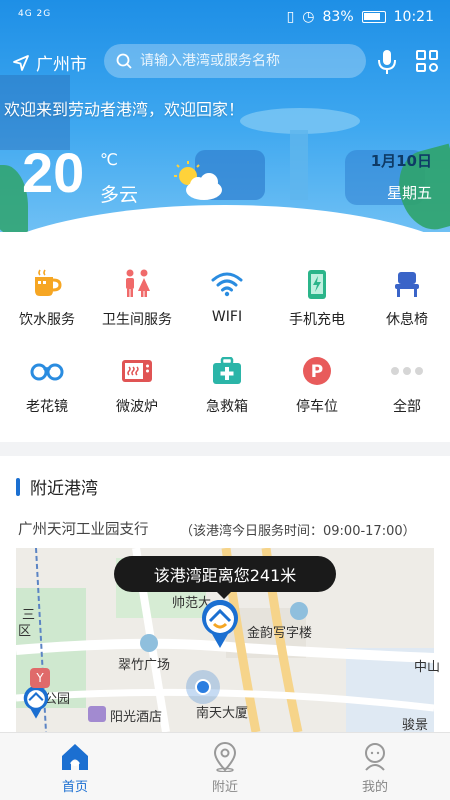  I want to click on phone-charge-icon, so click(317, 284).